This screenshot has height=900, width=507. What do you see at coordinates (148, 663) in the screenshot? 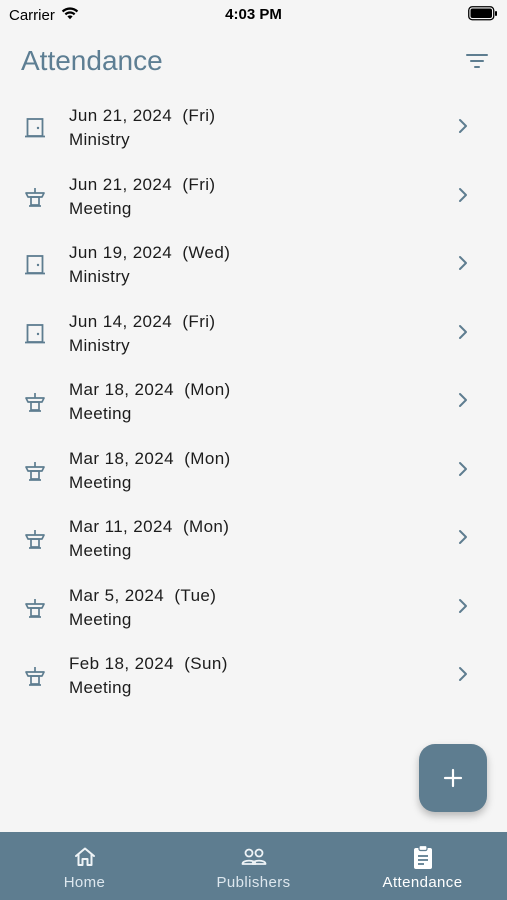
I see `row-date: Feb 18, 2024 (Sun)` at bounding box center [148, 663].